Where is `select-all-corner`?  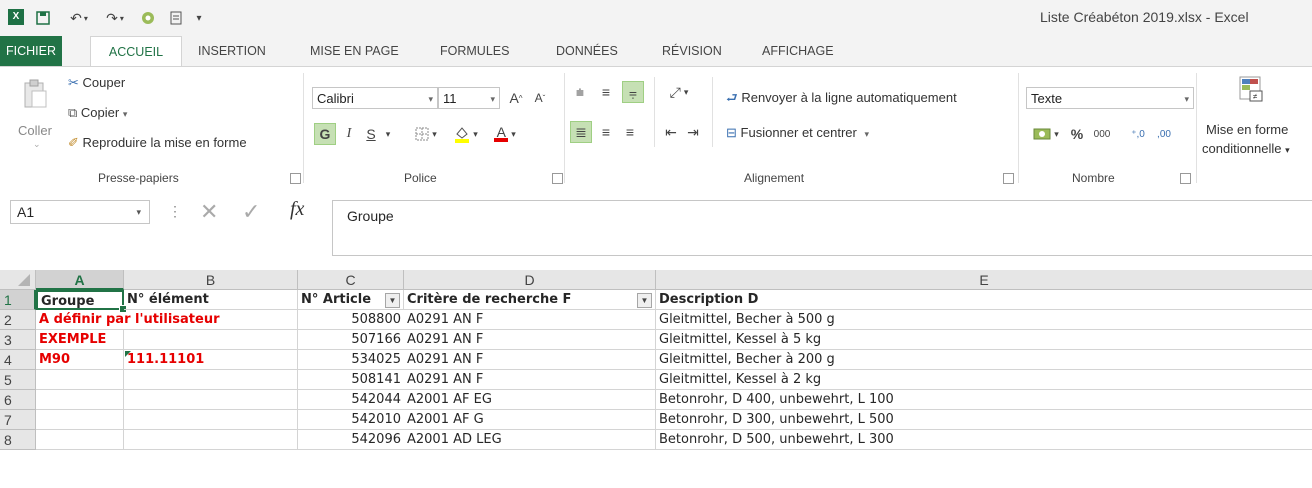
select-all-corner is located at coordinates (18, 280).